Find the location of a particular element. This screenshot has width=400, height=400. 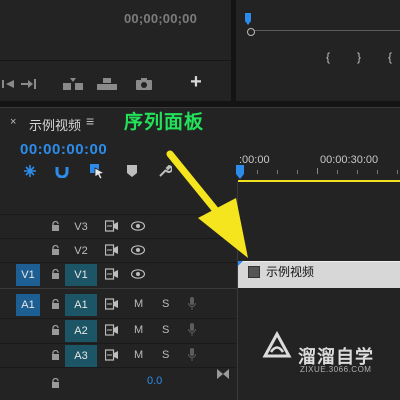

ruler-mid-label: 00:00:30:00 is located at coordinates (349, 160).